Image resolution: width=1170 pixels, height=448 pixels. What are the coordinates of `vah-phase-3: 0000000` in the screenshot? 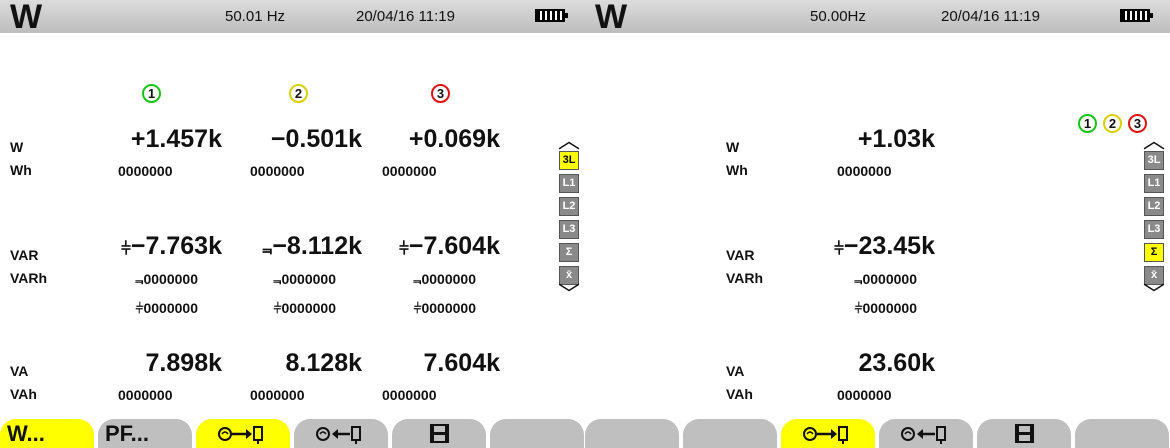 It's located at (409, 395).